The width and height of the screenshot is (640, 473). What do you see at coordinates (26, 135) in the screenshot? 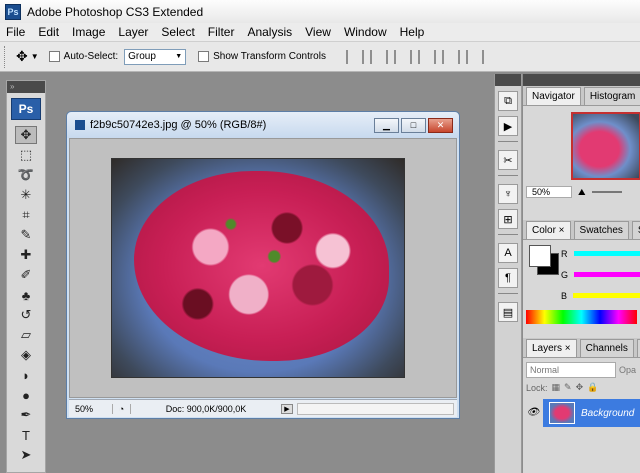
I see `move-tool-icon: ✥` at bounding box center [26, 135].